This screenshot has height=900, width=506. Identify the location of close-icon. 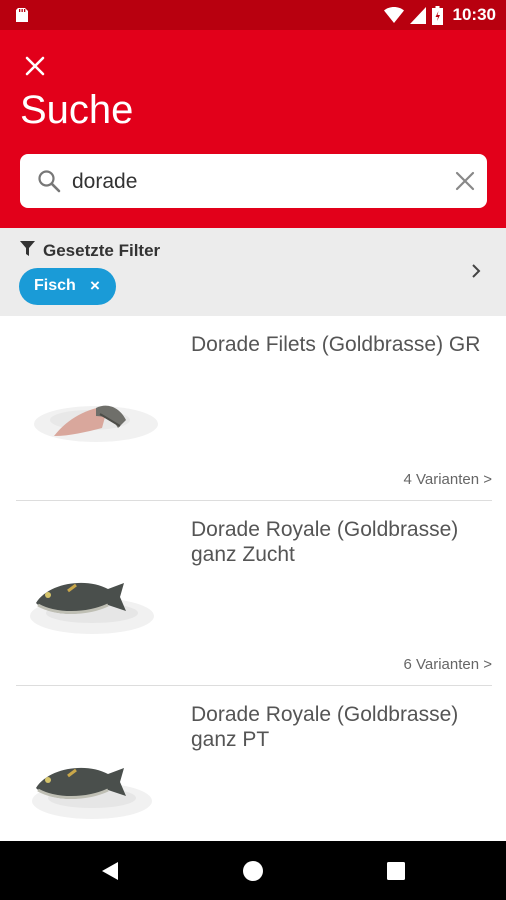
(35, 66).